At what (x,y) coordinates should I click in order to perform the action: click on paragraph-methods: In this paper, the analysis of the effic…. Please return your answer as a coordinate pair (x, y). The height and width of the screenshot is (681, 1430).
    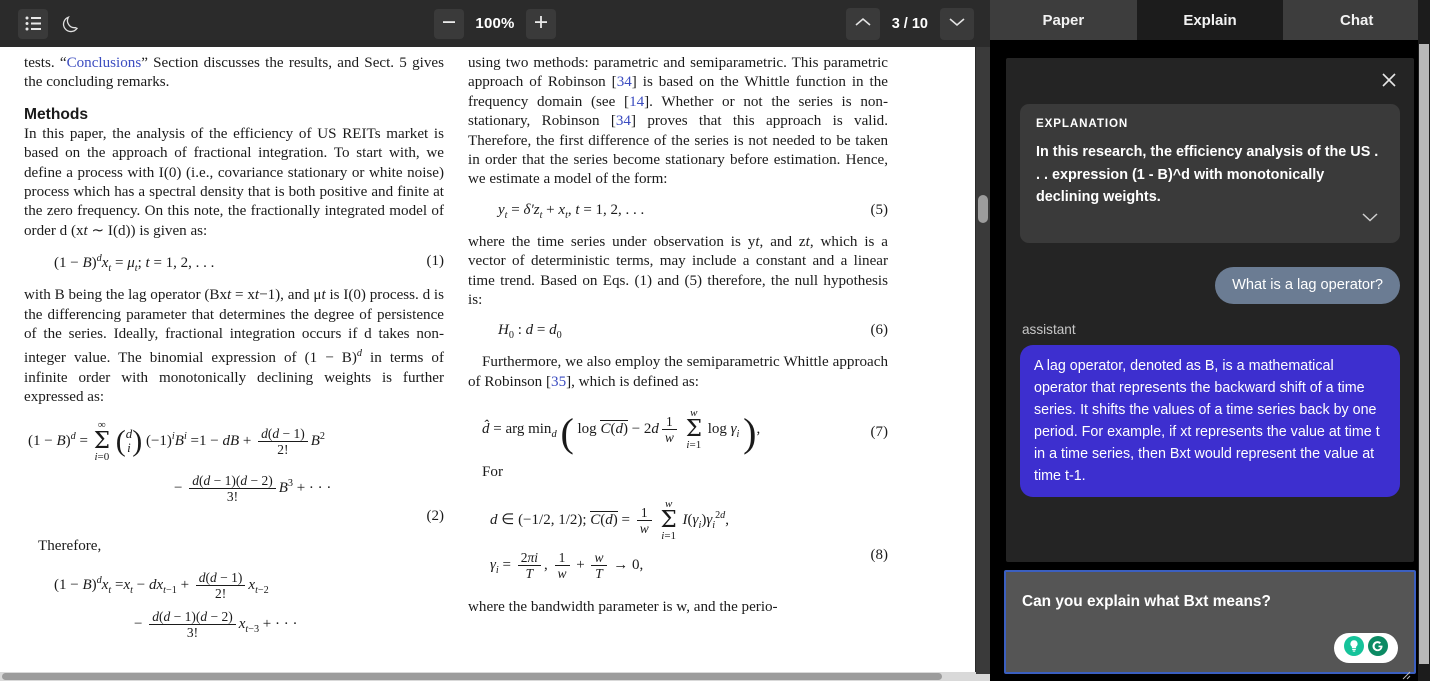
    Looking at the image, I should click on (234, 182).